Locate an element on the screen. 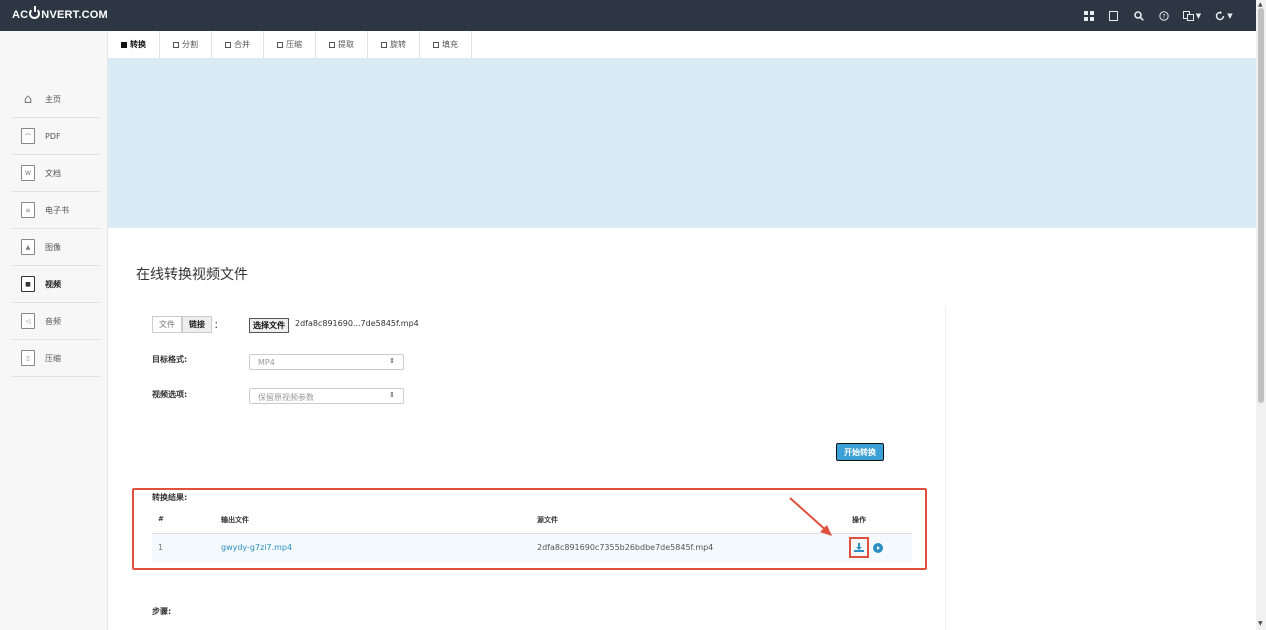 The image size is (1266, 630). tab-pad: 填充 is located at coordinates (446, 44).